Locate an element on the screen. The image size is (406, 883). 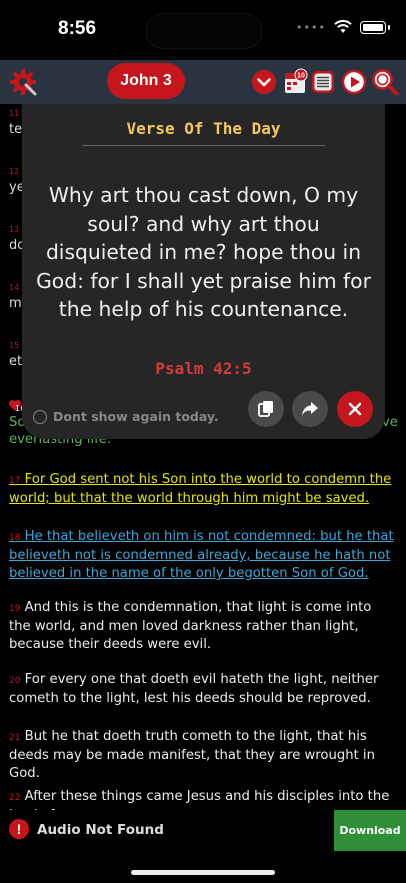
notes-icon is located at coordinates (323, 82).